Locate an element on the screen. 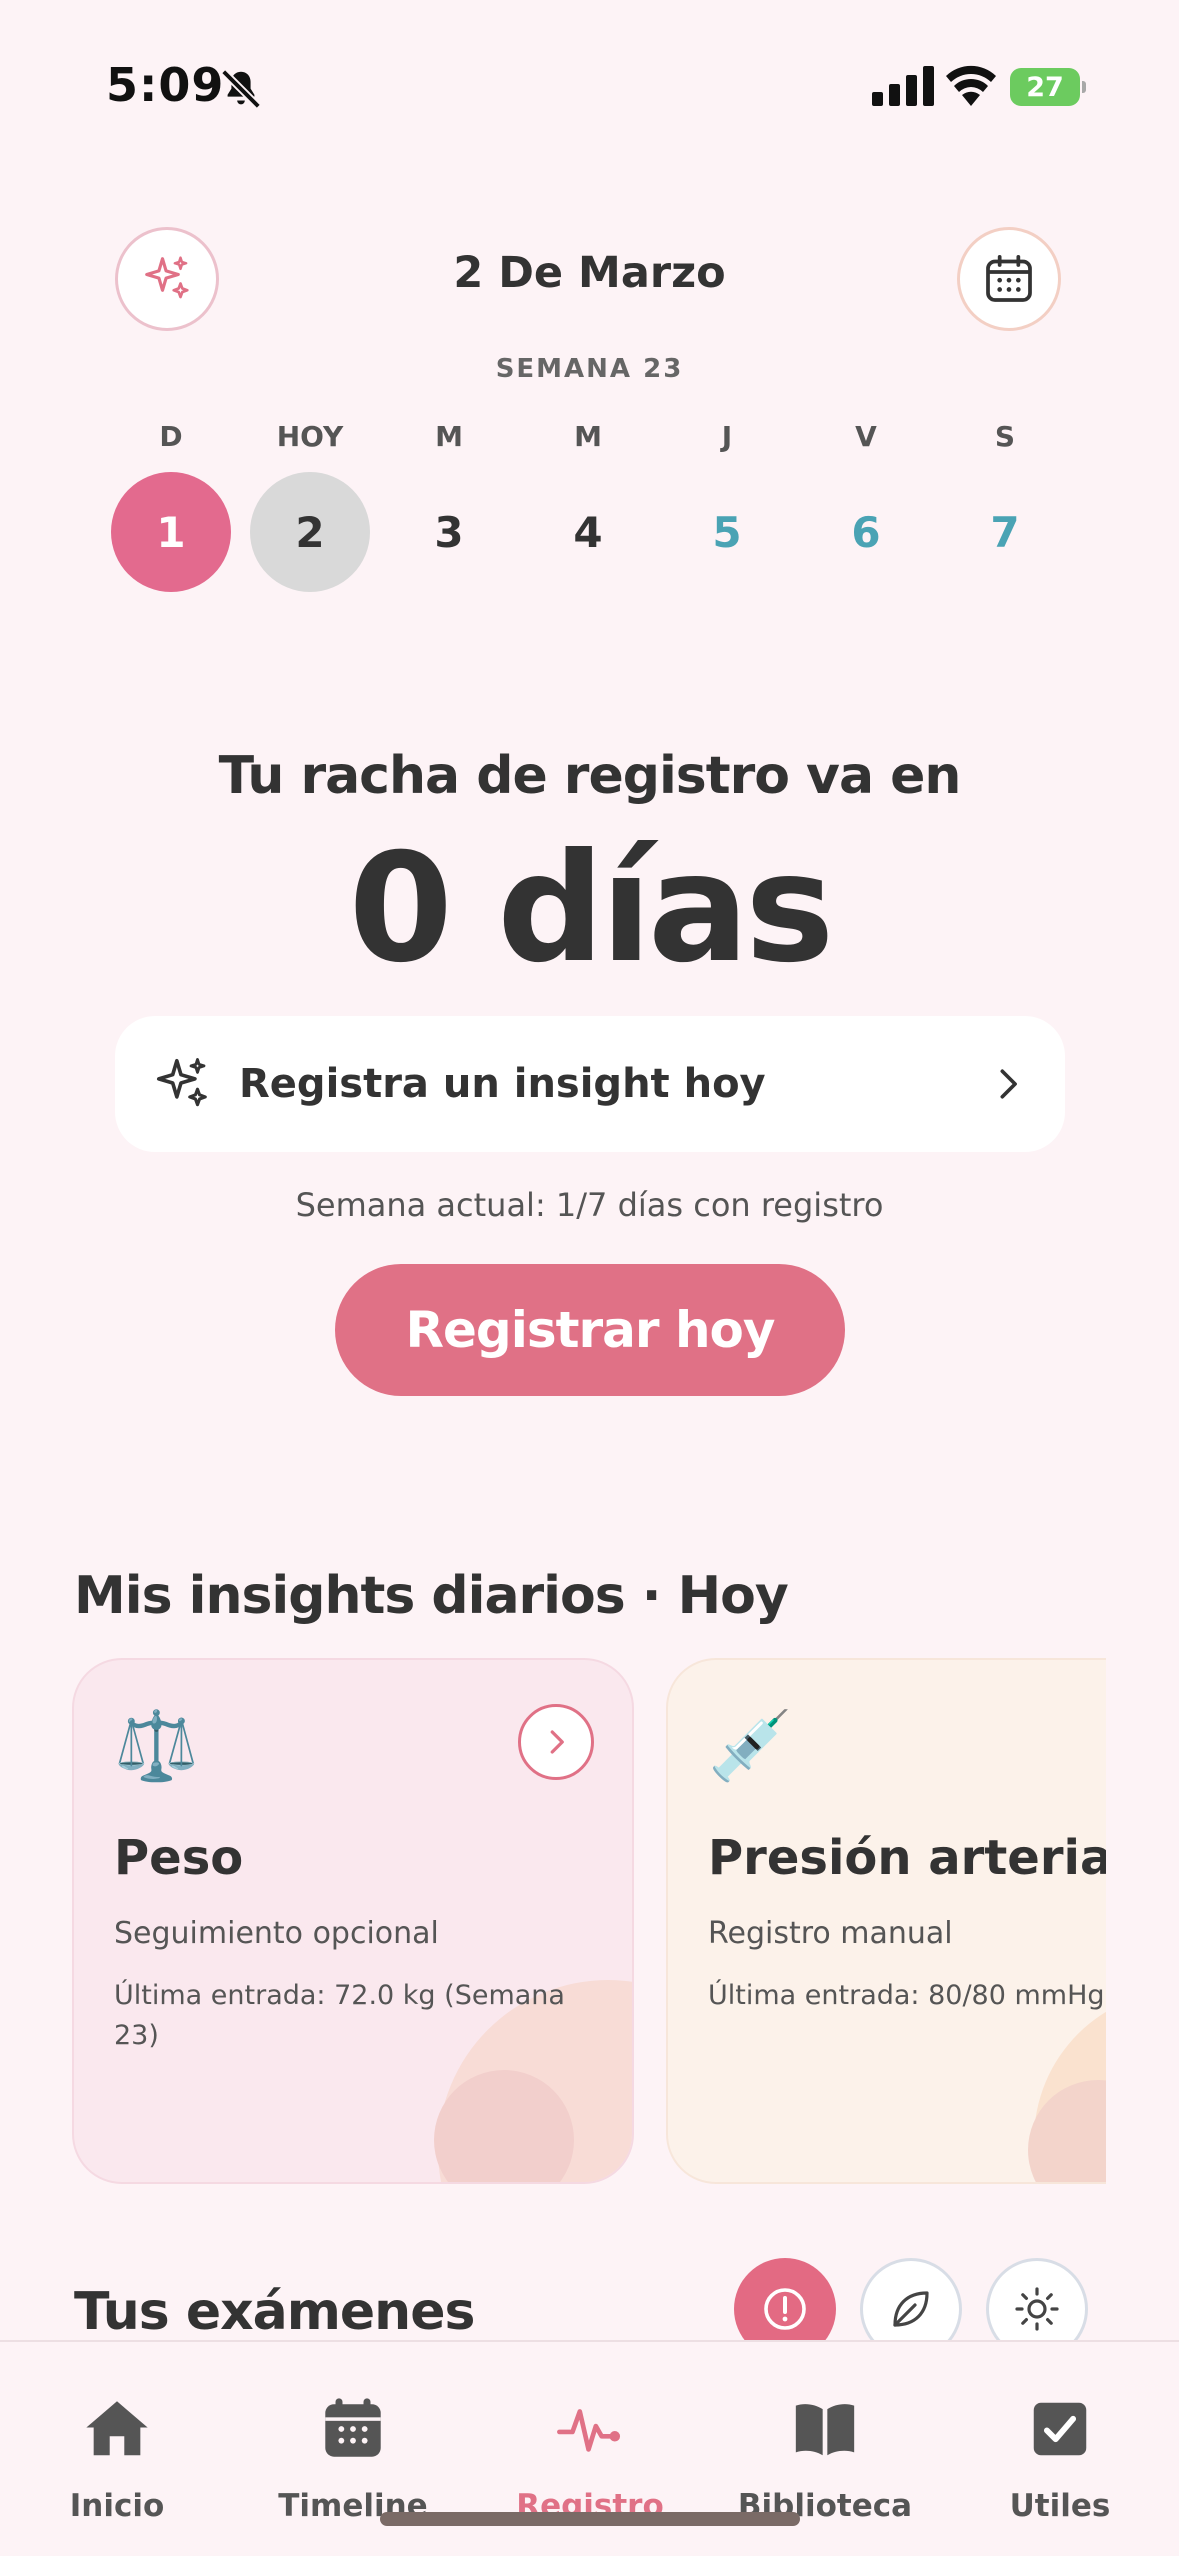  day-future: 6 is located at coordinates (866, 532).